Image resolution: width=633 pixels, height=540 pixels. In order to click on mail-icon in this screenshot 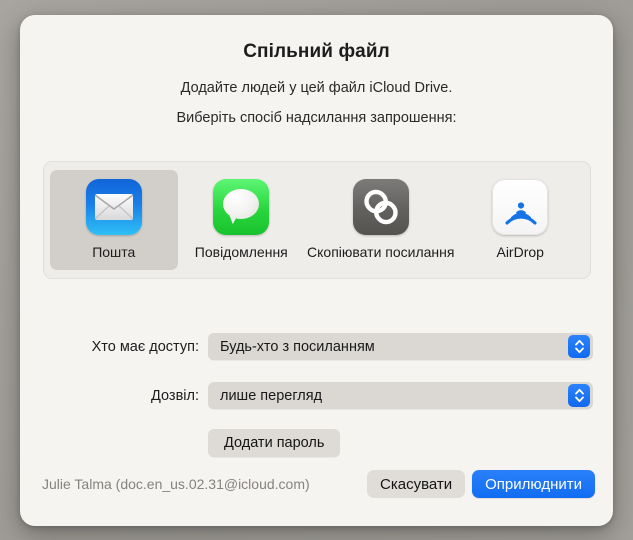, I will do `click(113, 207)`.